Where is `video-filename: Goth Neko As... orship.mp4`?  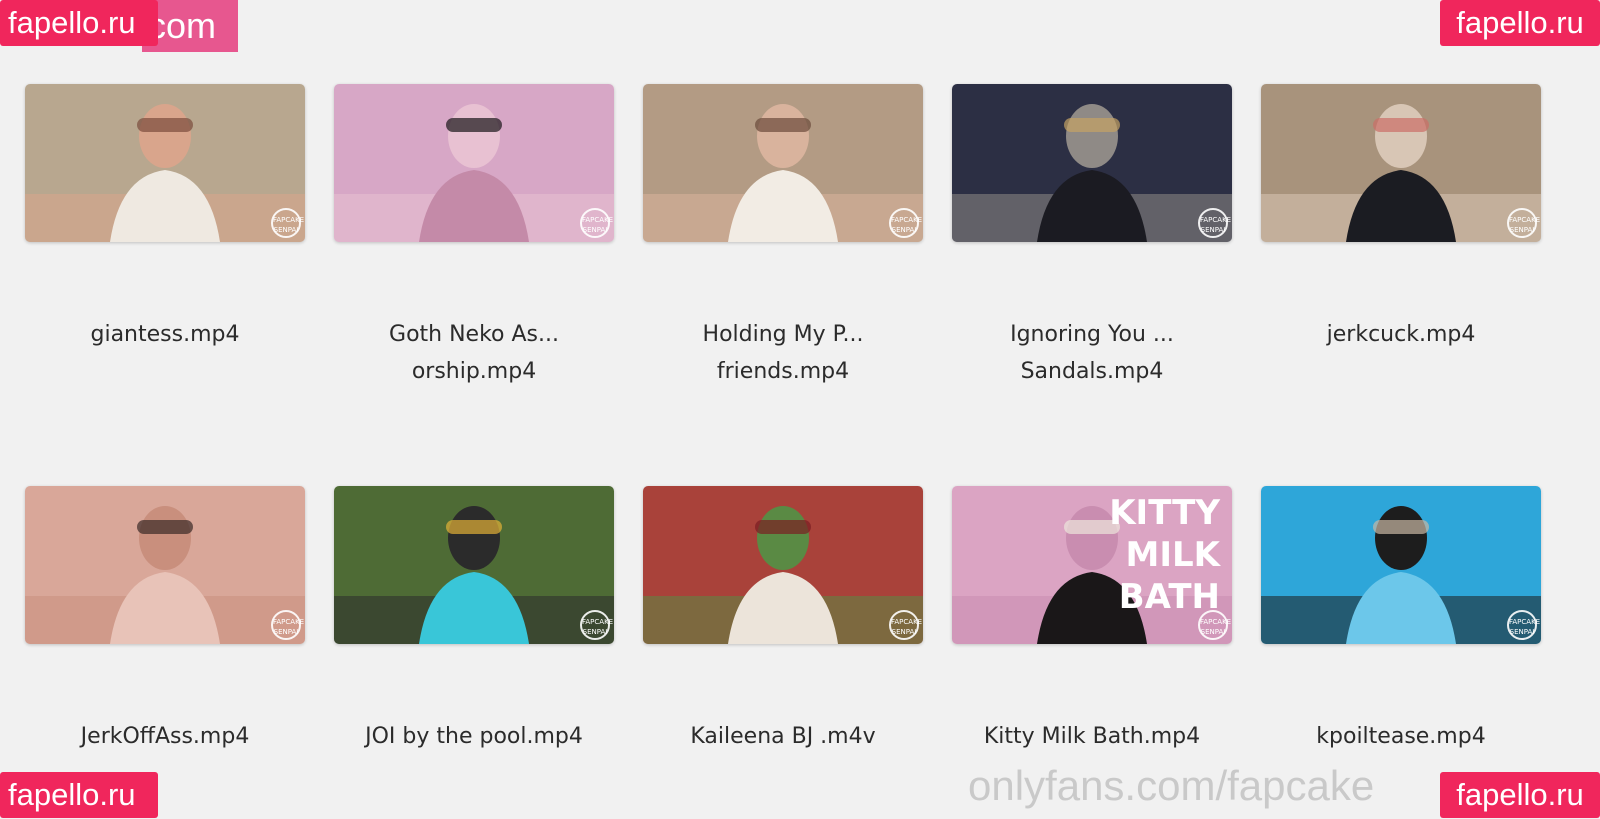
video-filename: Goth Neko As... orship.mp4 is located at coordinates (474, 353).